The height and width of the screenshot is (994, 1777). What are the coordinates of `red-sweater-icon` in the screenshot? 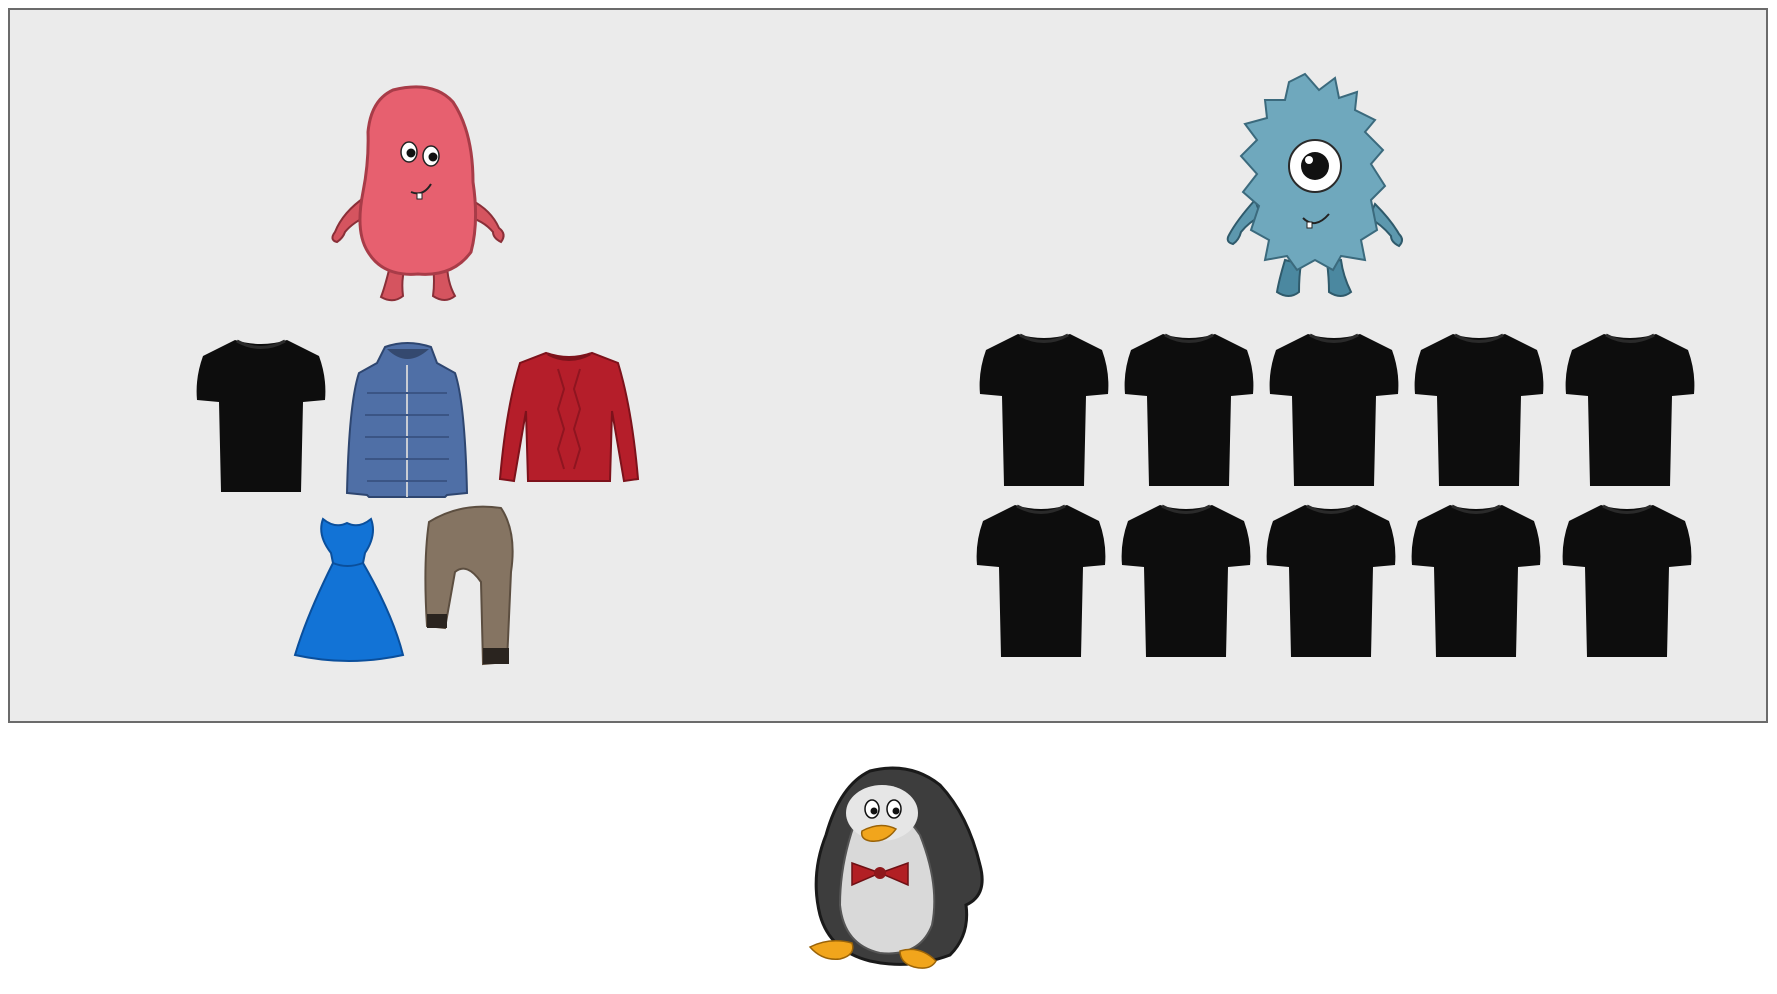 It's located at (569, 417).